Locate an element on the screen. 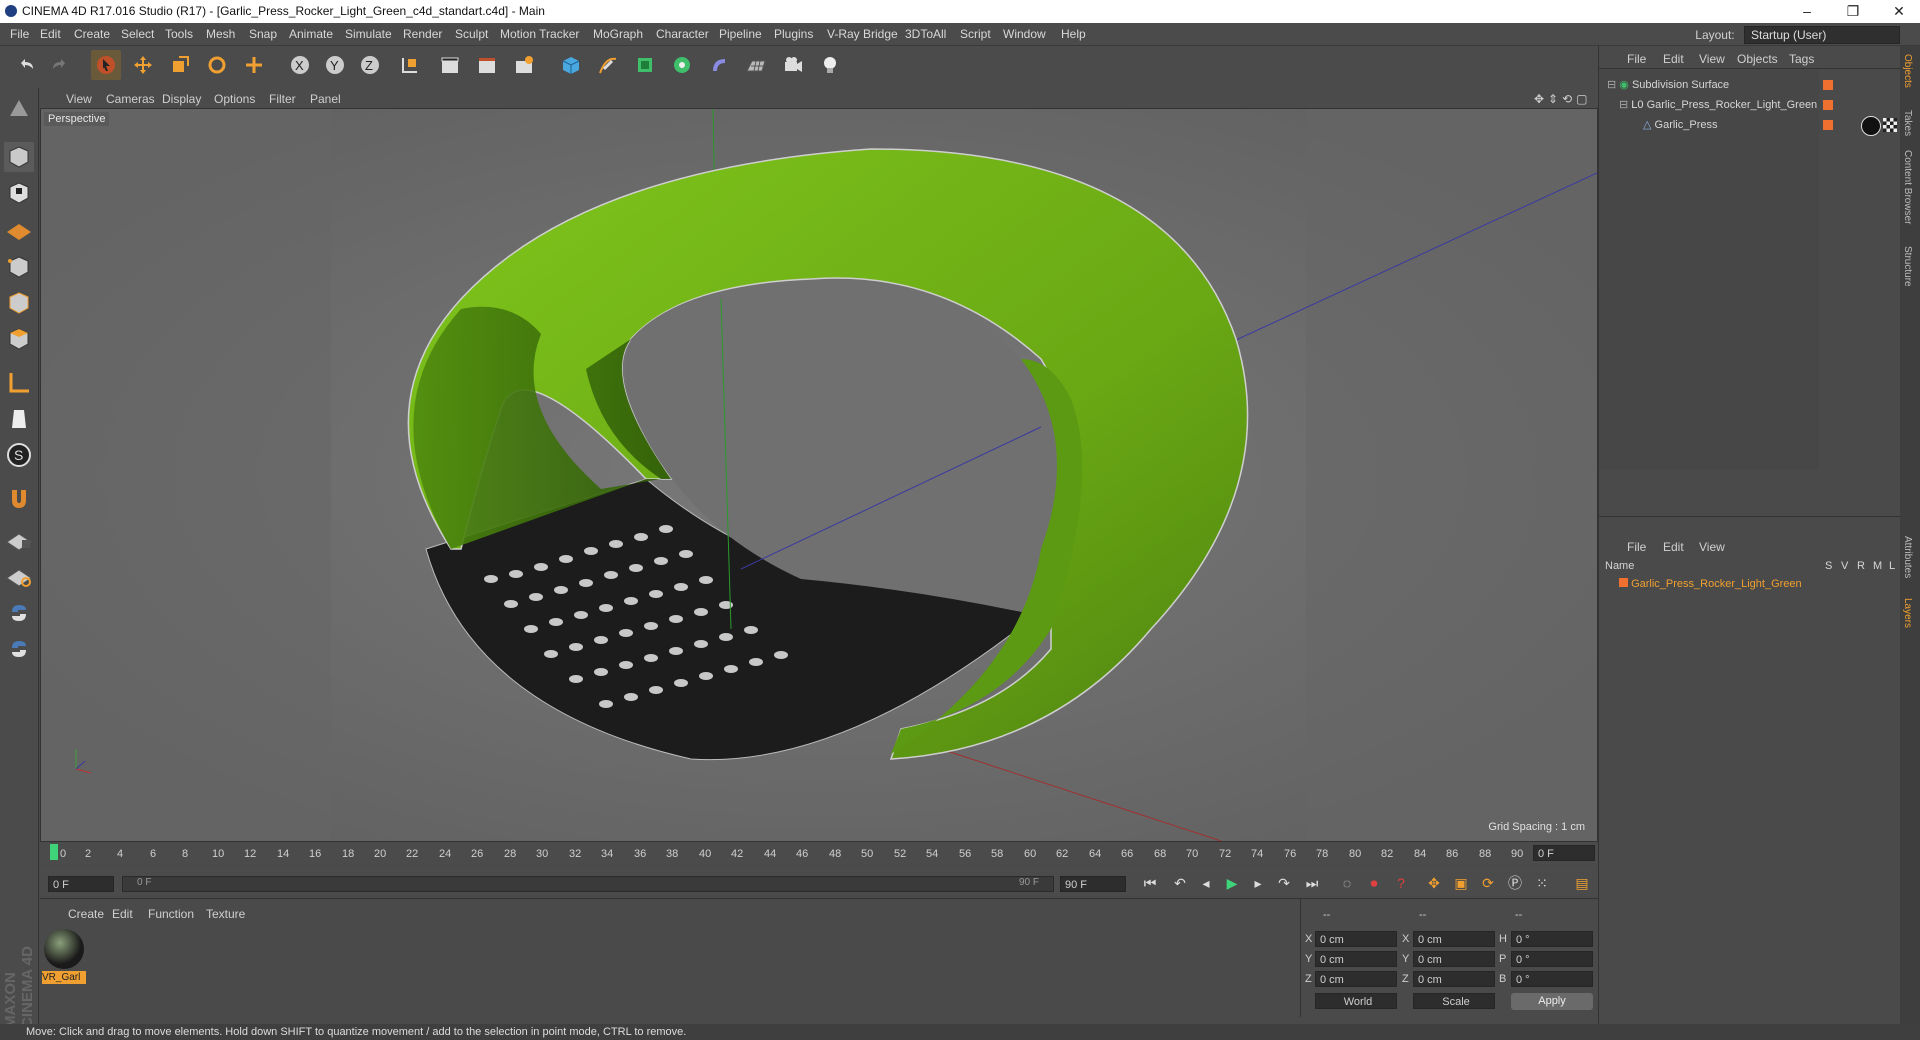  play-button: ▶ is located at coordinates (1232, 883).